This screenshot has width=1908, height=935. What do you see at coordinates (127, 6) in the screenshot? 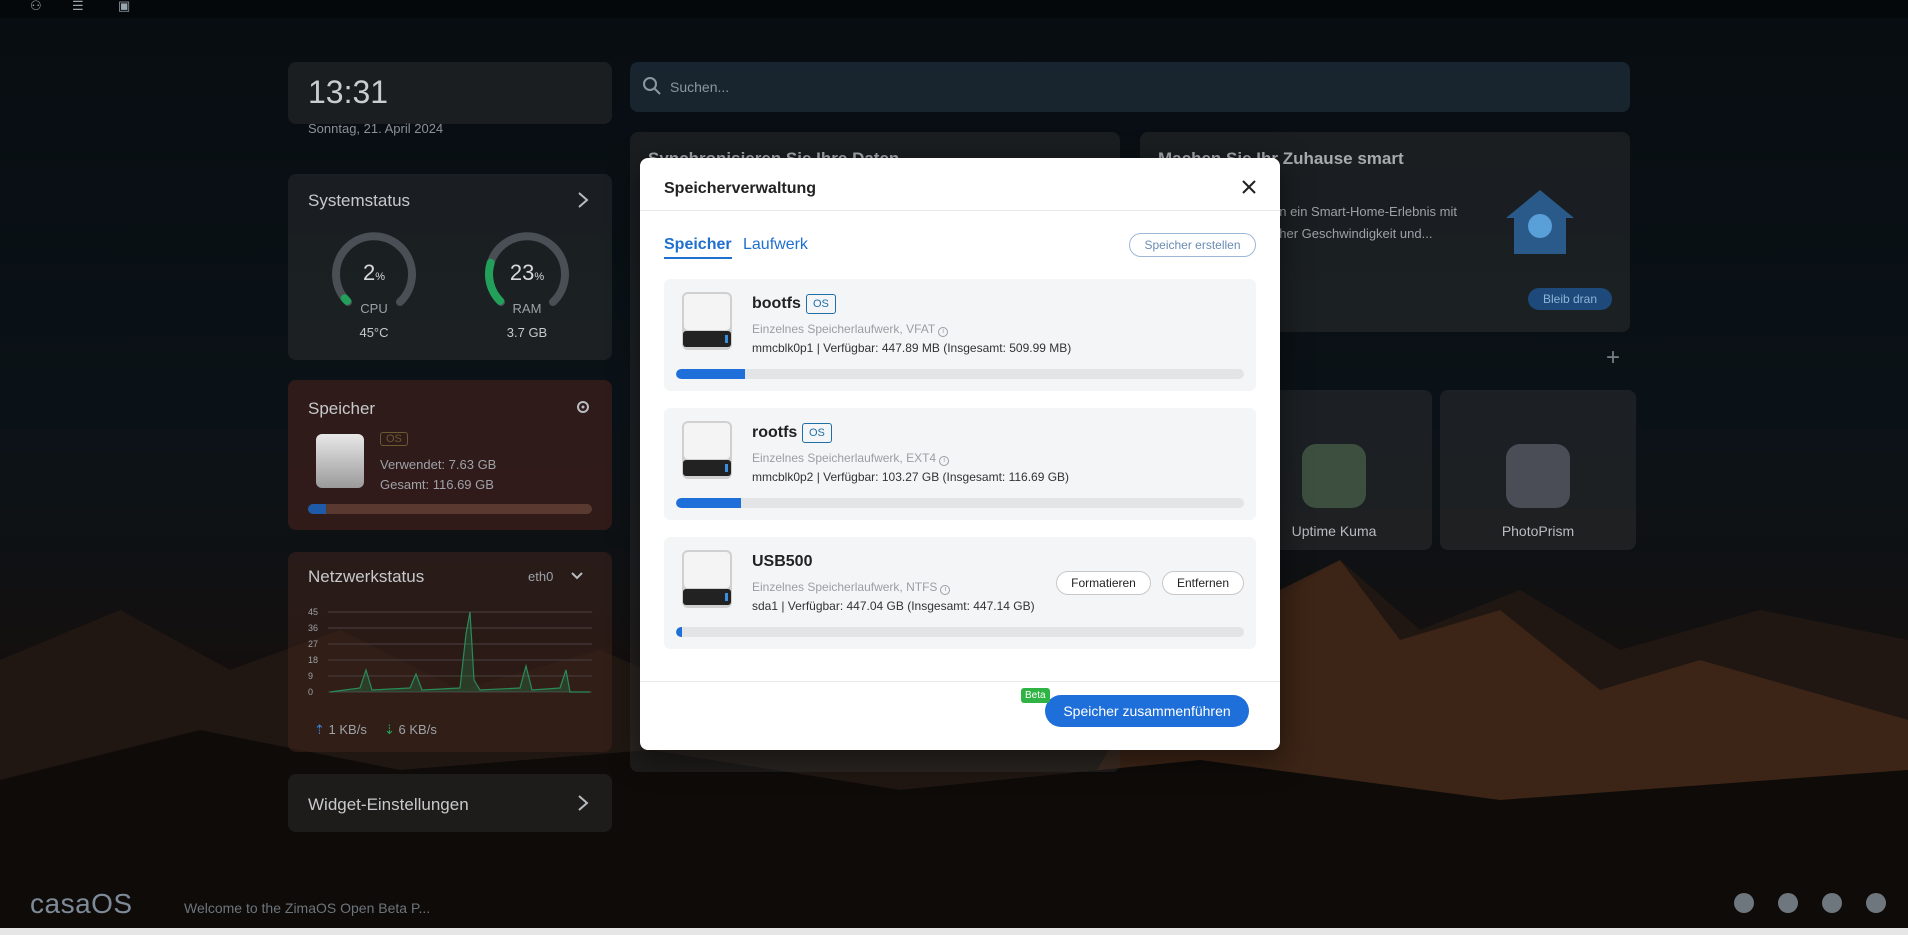
I see `window-icon: ▣` at bounding box center [127, 6].